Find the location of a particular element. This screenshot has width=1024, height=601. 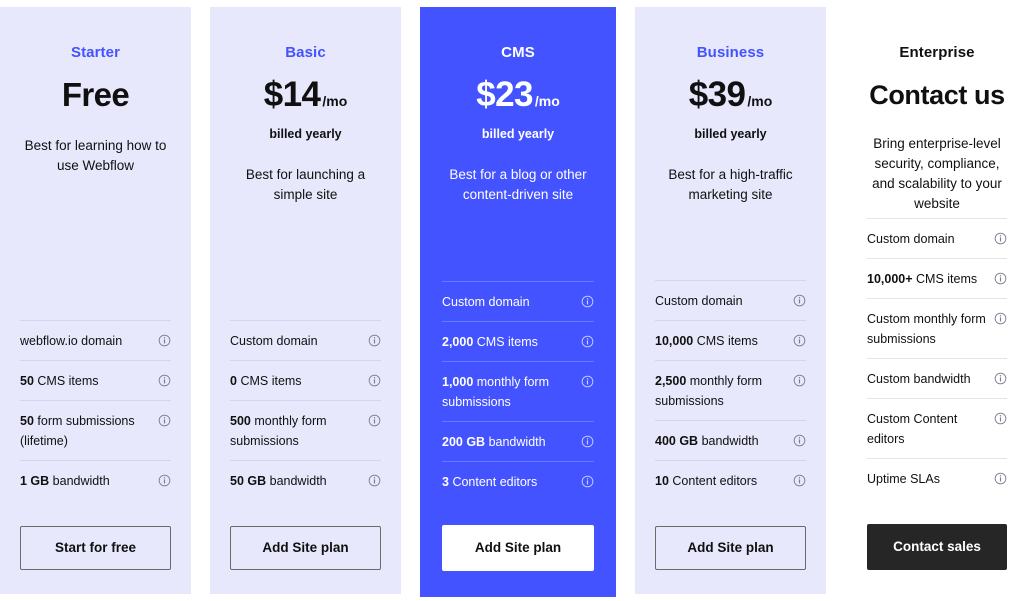

feature-label: 3 Content editors is located at coordinates (489, 482).